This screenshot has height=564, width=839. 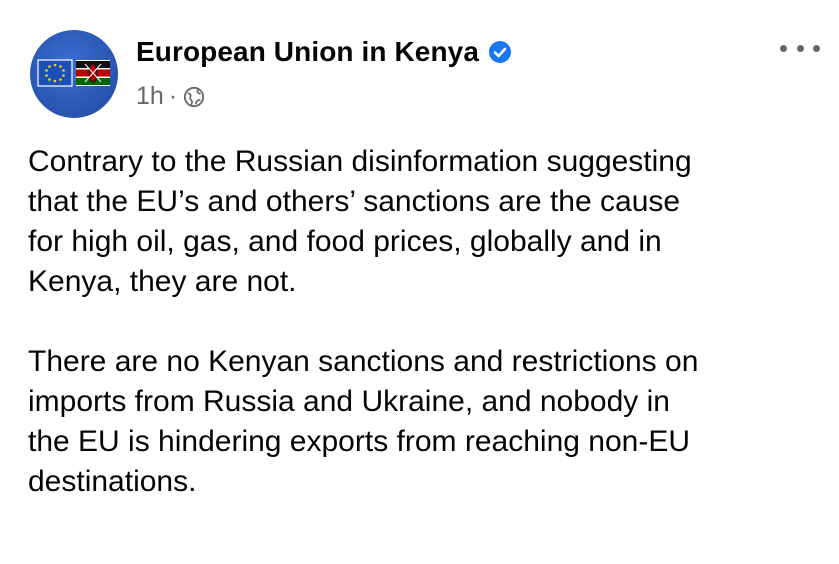 I want to click on globe-icon, so click(x=194, y=97).